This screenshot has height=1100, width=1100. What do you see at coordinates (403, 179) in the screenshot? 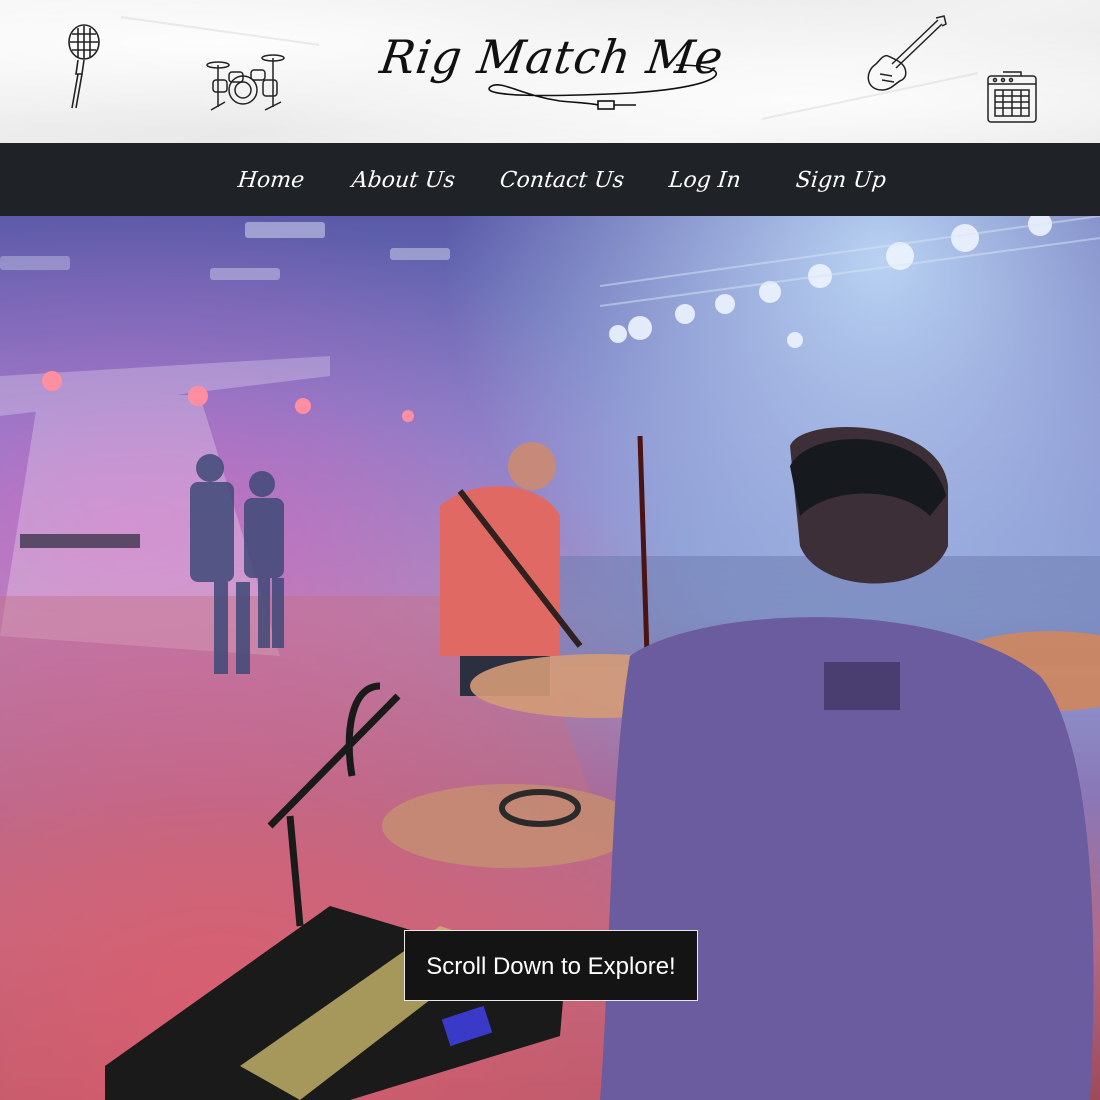
I see `nav-about-link: About Us` at bounding box center [403, 179].